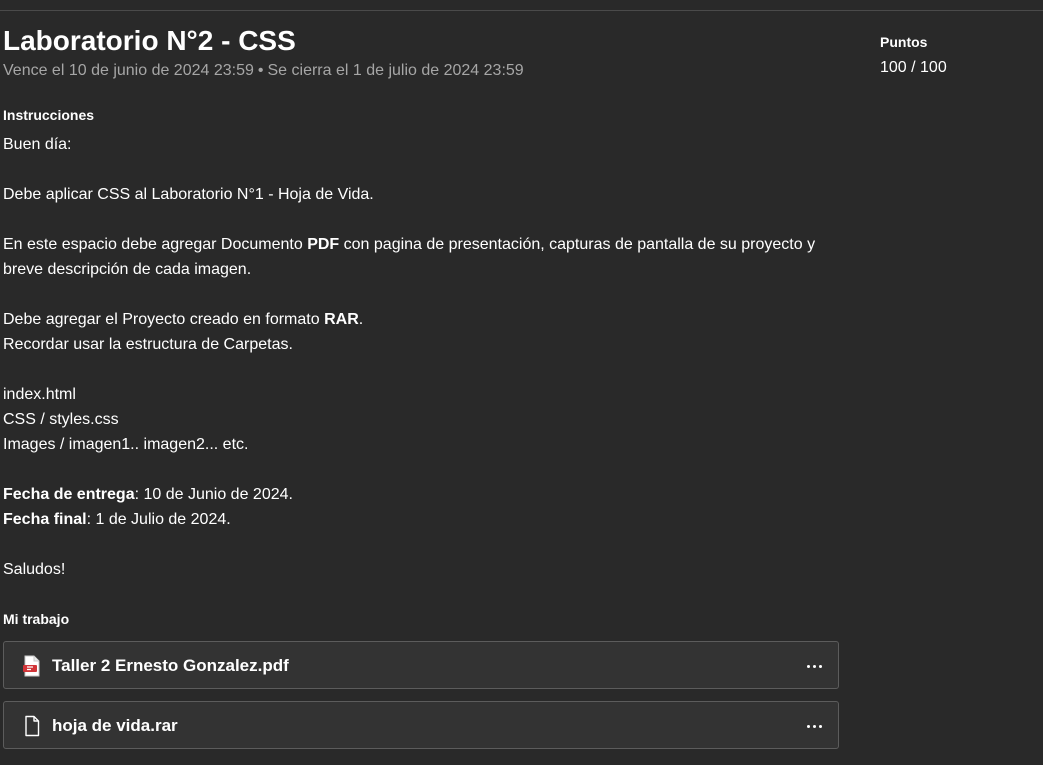 The height and width of the screenshot is (765, 1043). What do you see at coordinates (395, 70) in the screenshot?
I see `close-date: Se cierra el 1 de julio de 2024 23:59` at bounding box center [395, 70].